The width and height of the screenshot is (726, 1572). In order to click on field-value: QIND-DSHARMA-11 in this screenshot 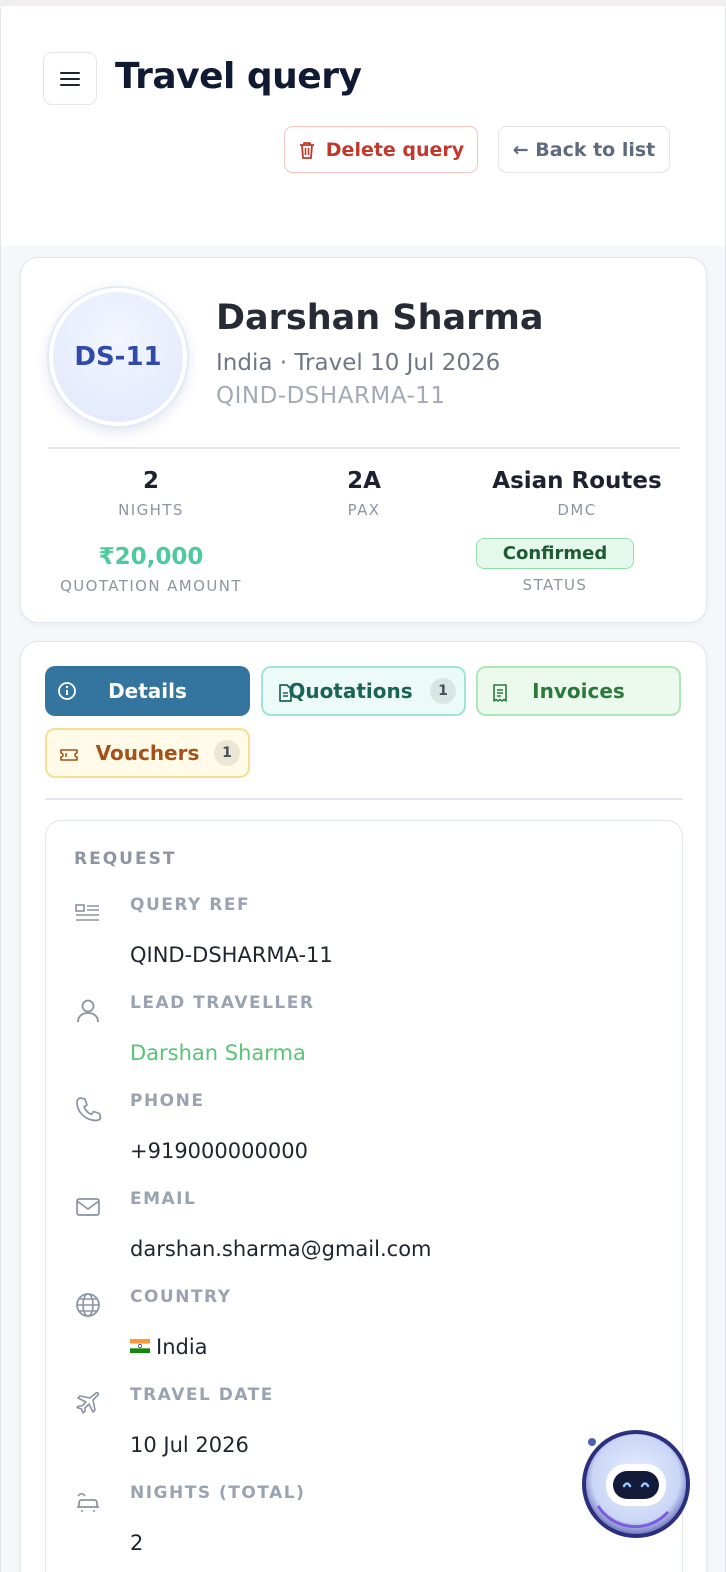, I will do `click(231, 955)`.